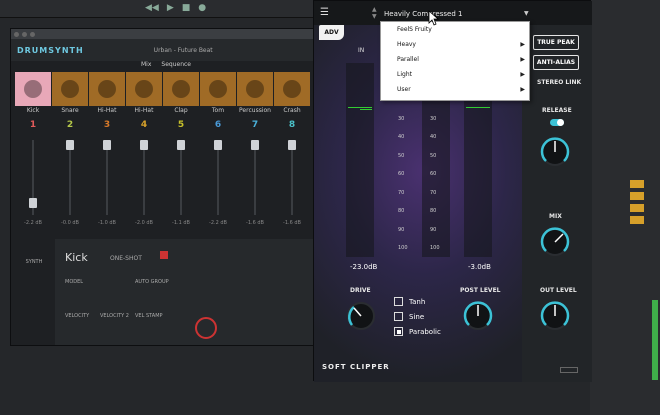 Image resolution: width=660 pixels, height=415 pixels. Describe the element at coordinates (152, 8) in the screenshot. I see `rewind-icon: ◀◀` at that location.